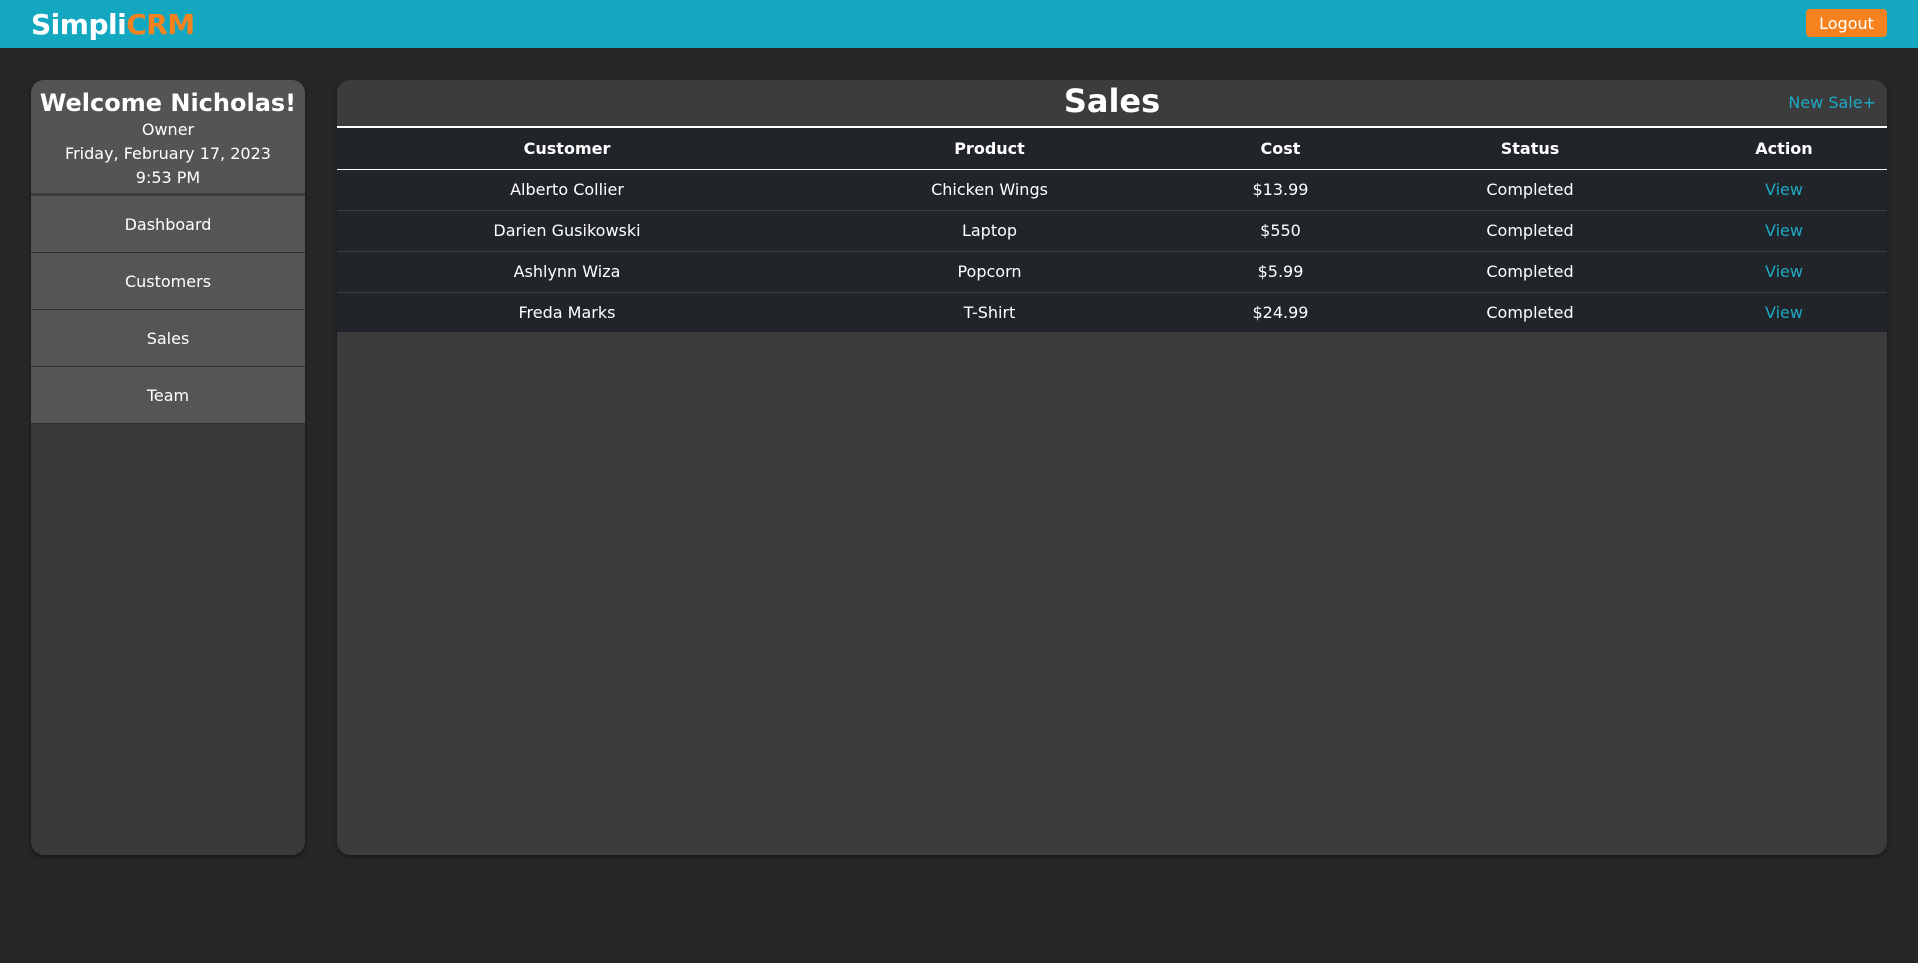  Describe the element at coordinates (168, 338) in the screenshot. I see `sidebar-item-sales: Sales` at that location.